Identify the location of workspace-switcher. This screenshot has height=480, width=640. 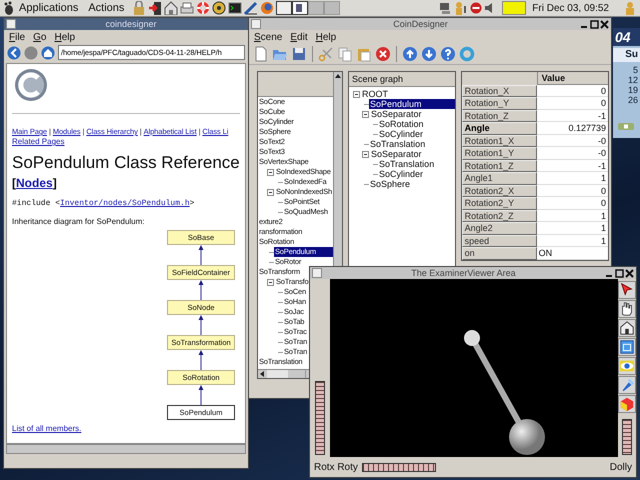
(308, 8).